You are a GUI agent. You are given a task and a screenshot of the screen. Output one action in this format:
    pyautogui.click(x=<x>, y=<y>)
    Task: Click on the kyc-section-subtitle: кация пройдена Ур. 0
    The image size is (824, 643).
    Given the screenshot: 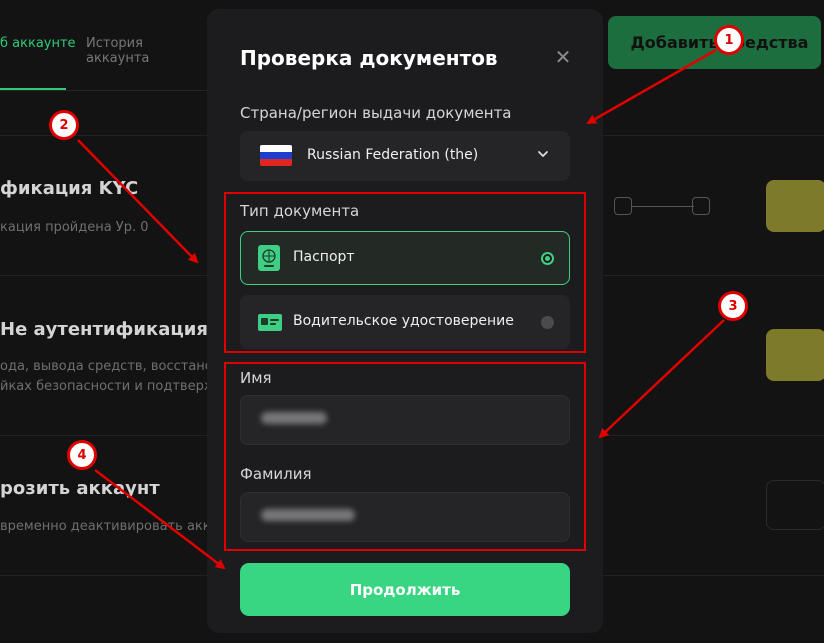 What is the action you would take?
    pyautogui.click(x=74, y=227)
    